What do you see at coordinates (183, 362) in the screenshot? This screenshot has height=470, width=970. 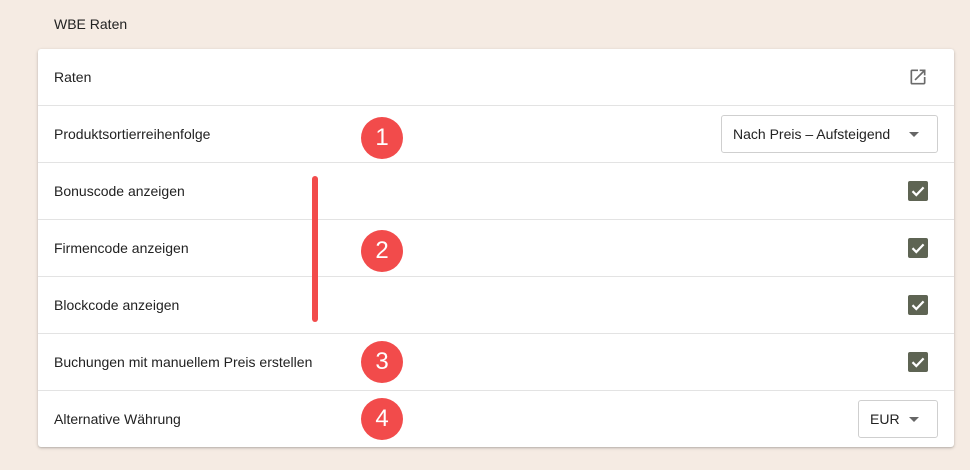 I see `manual-price-label: Buchungen mit manuellem Preis erstellen` at bounding box center [183, 362].